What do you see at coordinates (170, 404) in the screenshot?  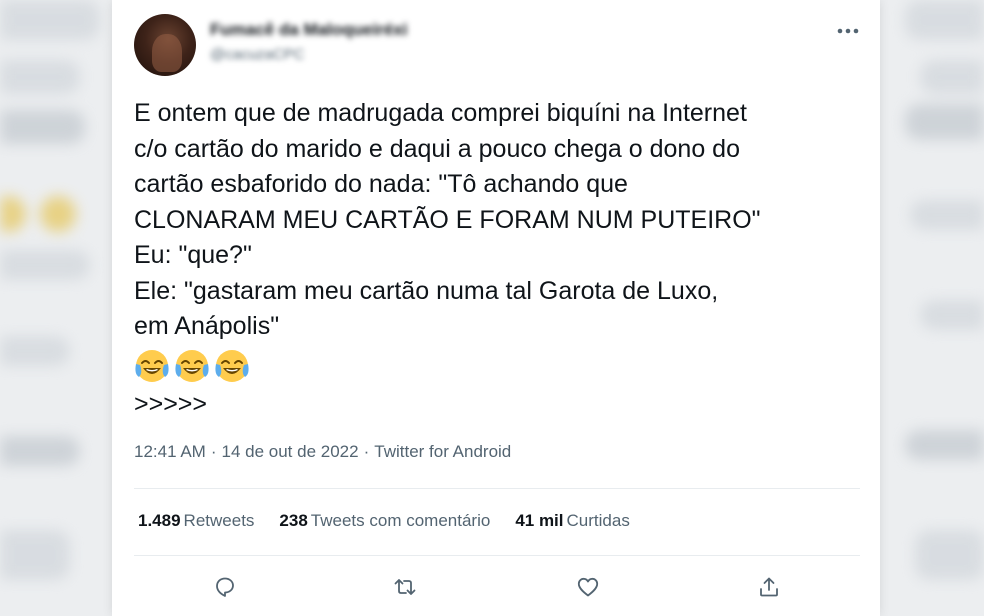 I see `tweet-trailing-text: >>>>>` at bounding box center [170, 404].